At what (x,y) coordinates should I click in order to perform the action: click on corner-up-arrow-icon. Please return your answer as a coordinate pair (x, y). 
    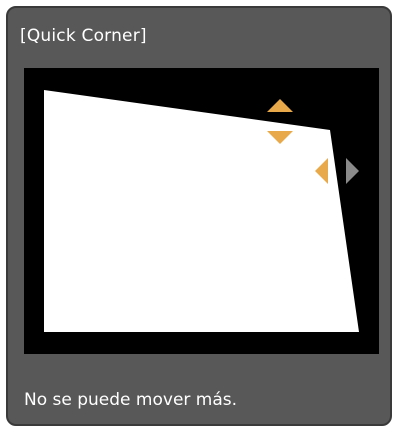
    Looking at the image, I should click on (280, 105).